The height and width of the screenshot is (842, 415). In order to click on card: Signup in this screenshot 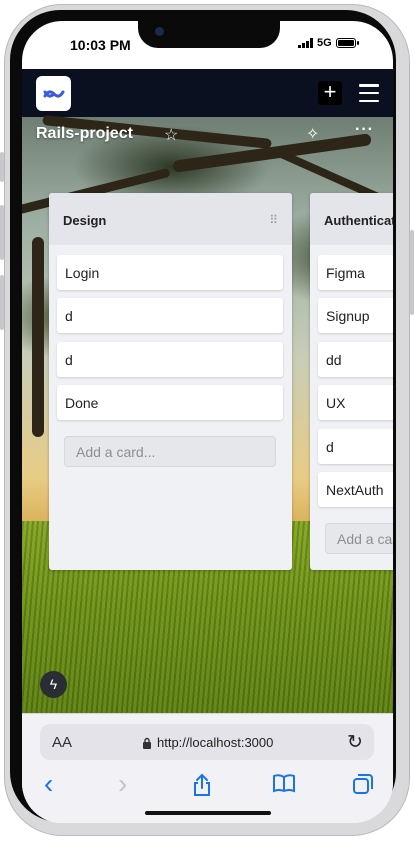, I will do `click(355, 315)`.